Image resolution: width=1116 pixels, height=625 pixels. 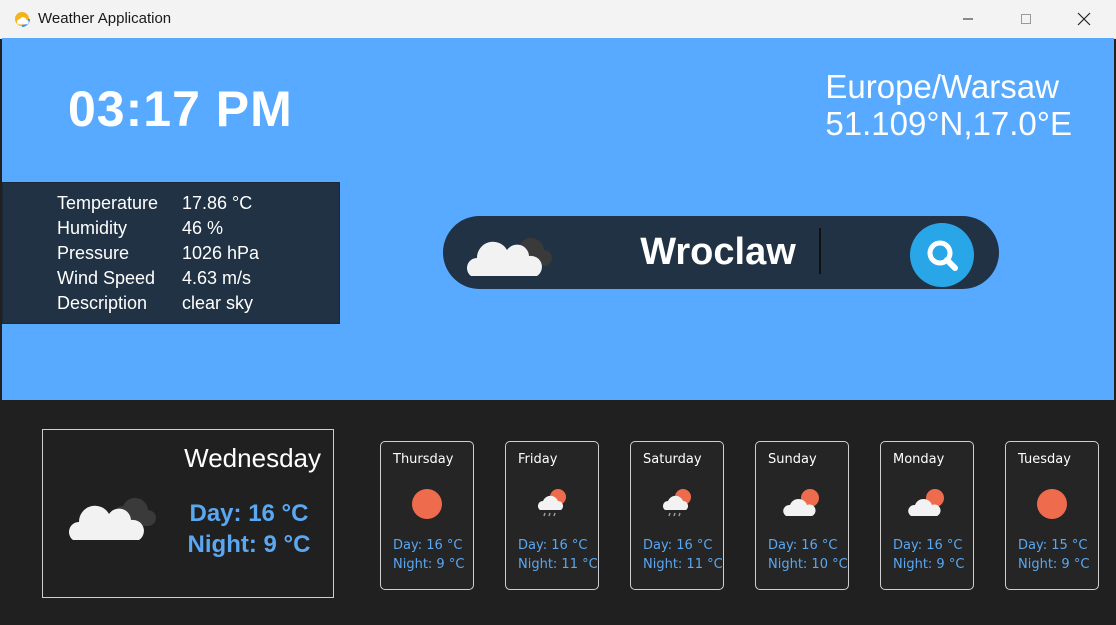 I want to click on app-icon, so click(x=22, y=19).